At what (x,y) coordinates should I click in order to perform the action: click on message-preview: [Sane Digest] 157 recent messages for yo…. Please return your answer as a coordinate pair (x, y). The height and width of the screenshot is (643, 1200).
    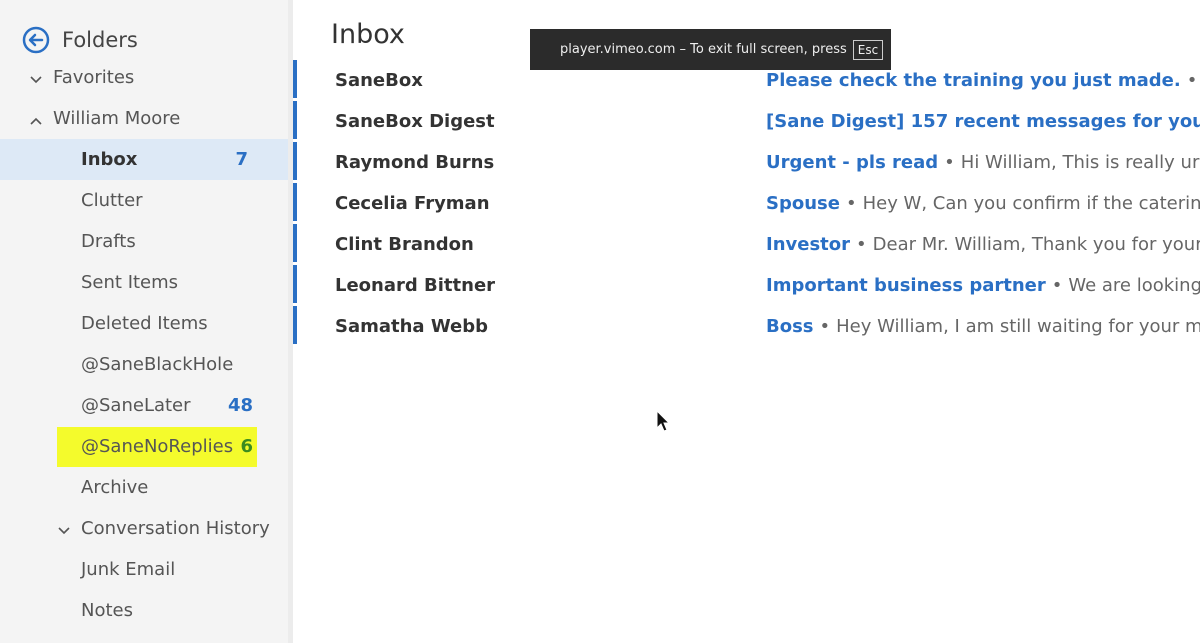
    Looking at the image, I should click on (983, 121).